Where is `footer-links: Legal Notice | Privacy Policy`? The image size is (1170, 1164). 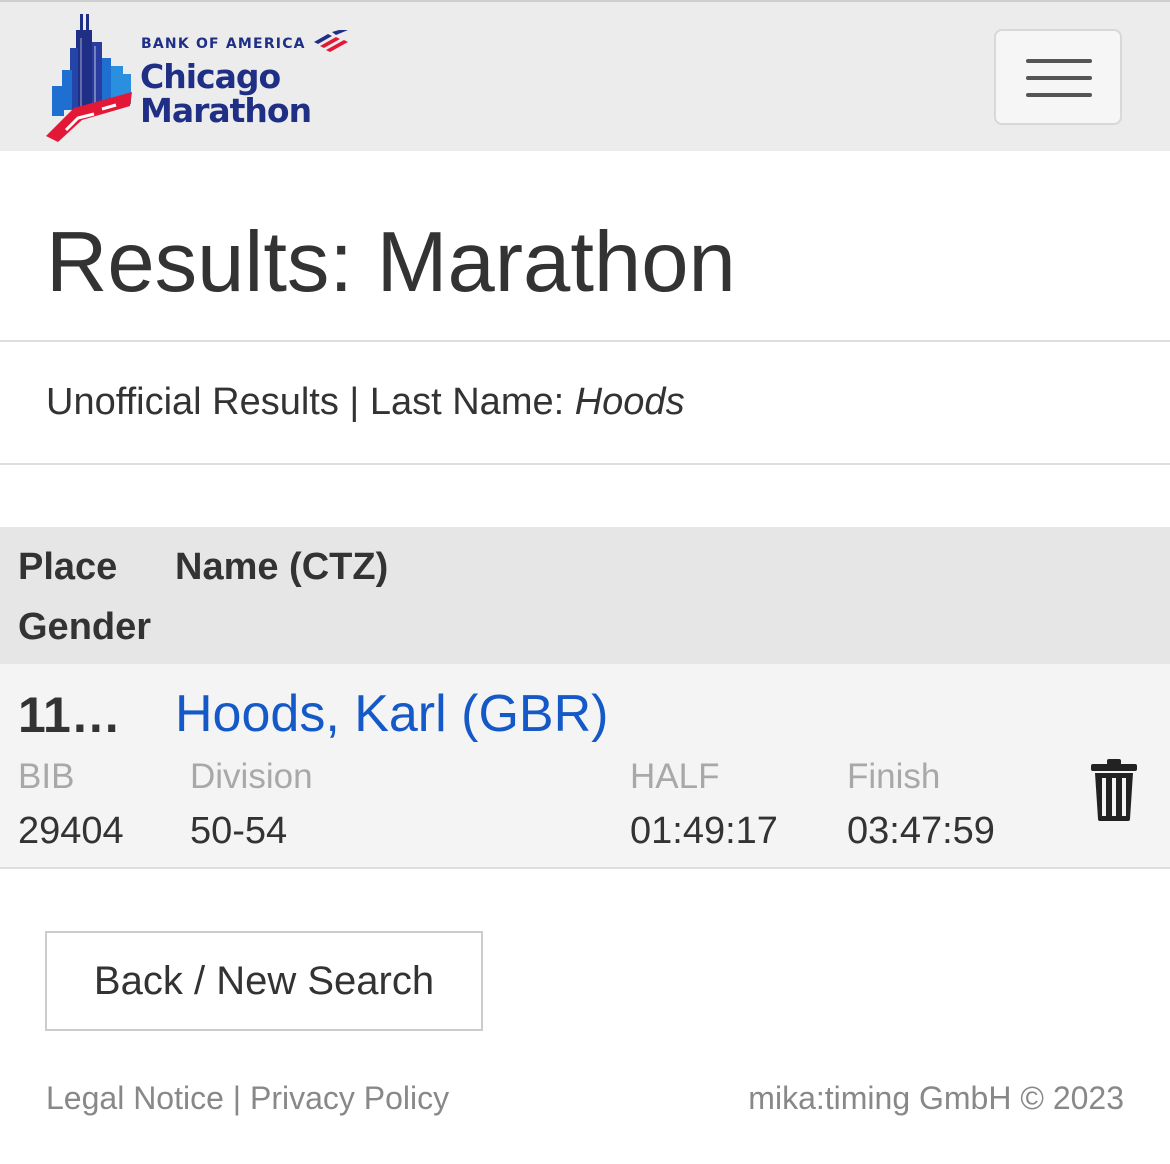
footer-links: Legal Notice | Privacy Policy is located at coordinates (247, 1098).